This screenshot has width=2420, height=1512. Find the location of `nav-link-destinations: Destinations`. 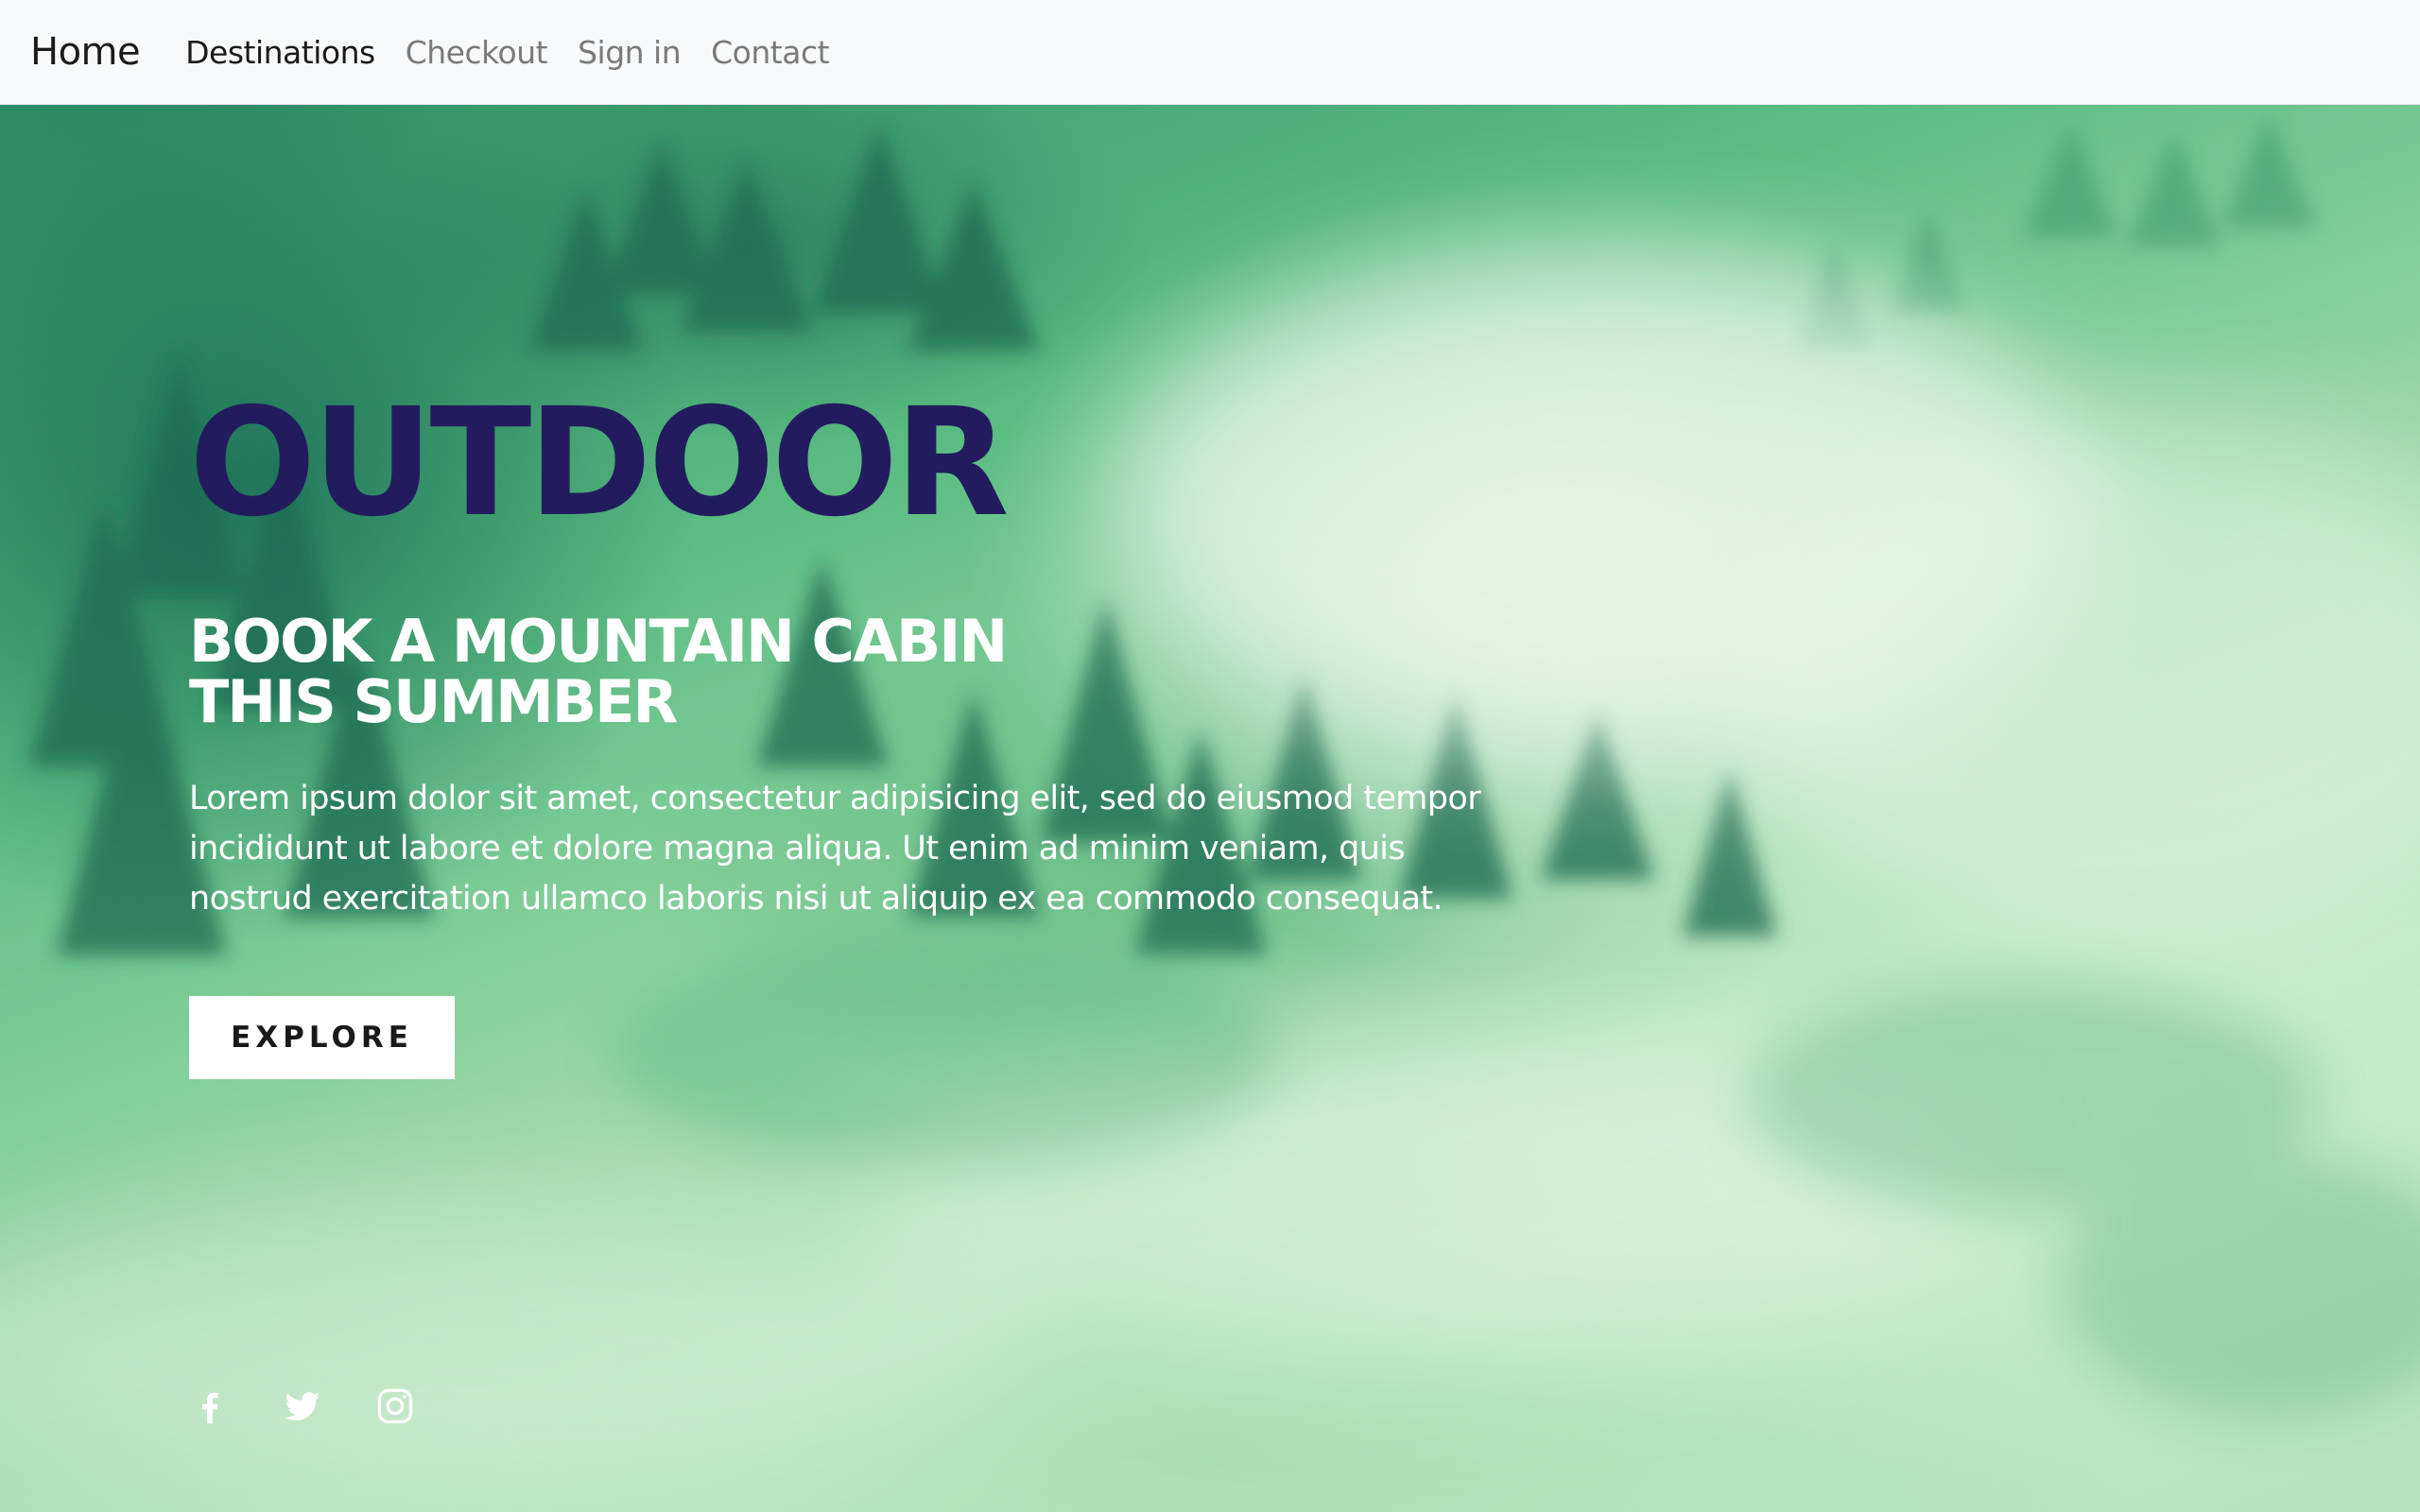

nav-link-destinations: Destinations is located at coordinates (280, 52).